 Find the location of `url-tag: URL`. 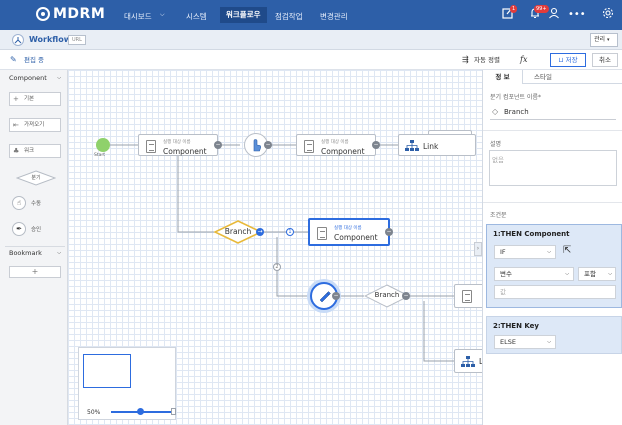

url-tag: URL is located at coordinates (77, 40).